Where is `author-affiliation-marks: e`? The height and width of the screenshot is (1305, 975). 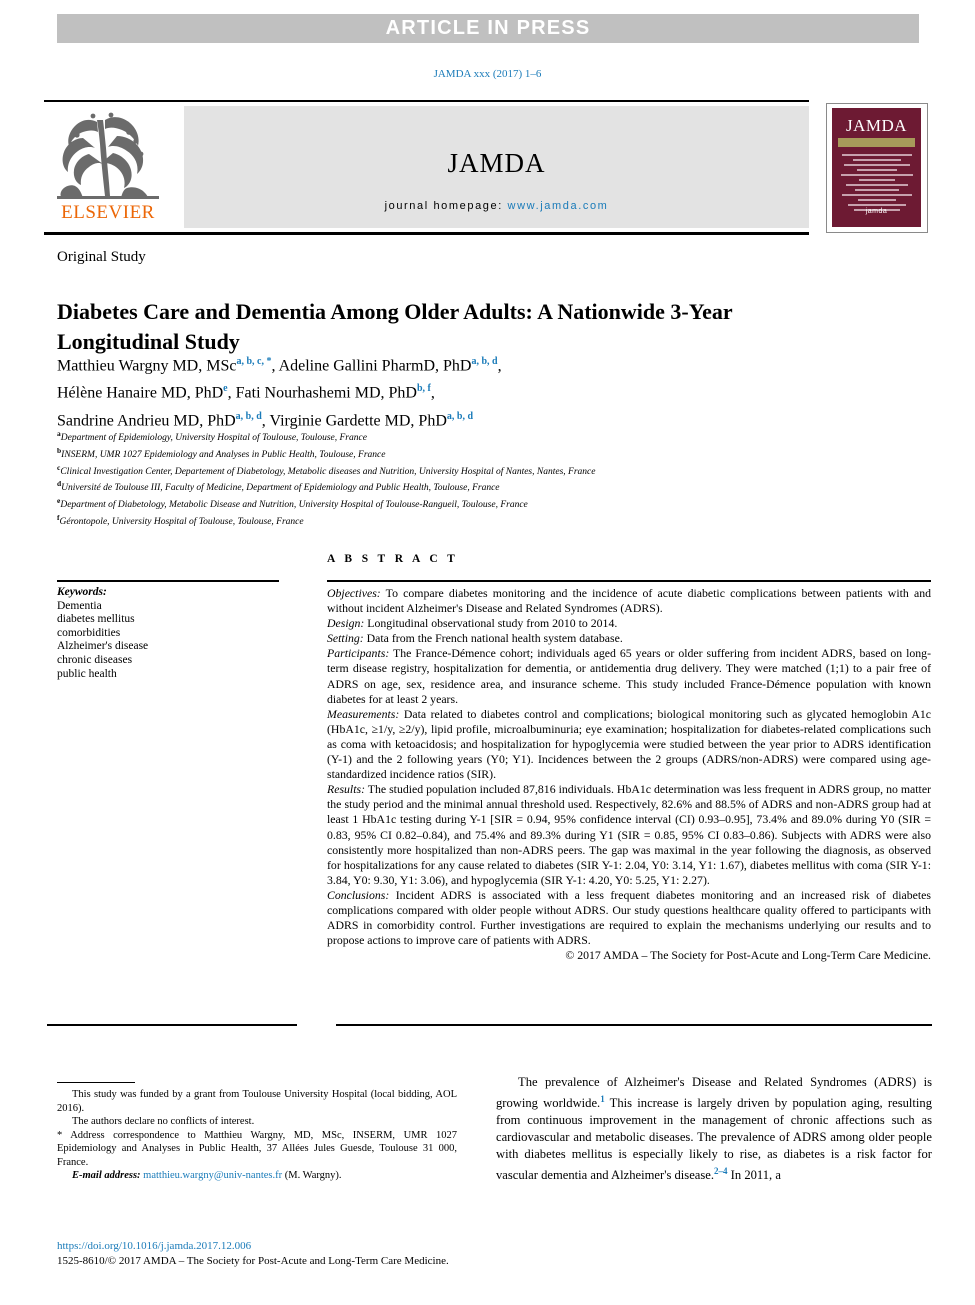
author-affiliation-marks: e is located at coordinates (225, 389).